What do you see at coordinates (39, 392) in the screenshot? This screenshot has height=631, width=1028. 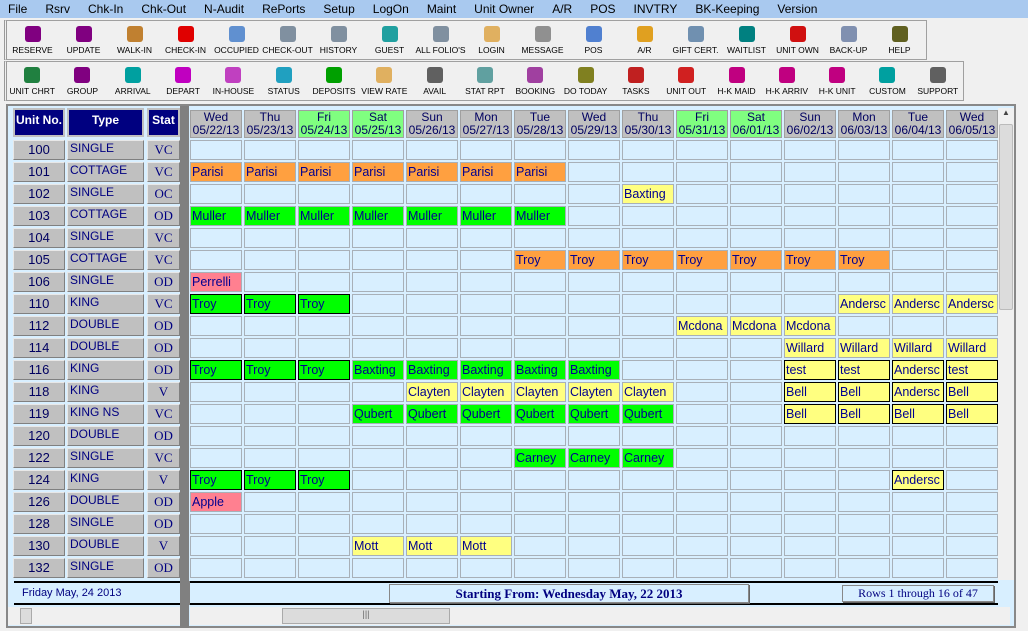 I see `unit-number: 118` at bounding box center [39, 392].